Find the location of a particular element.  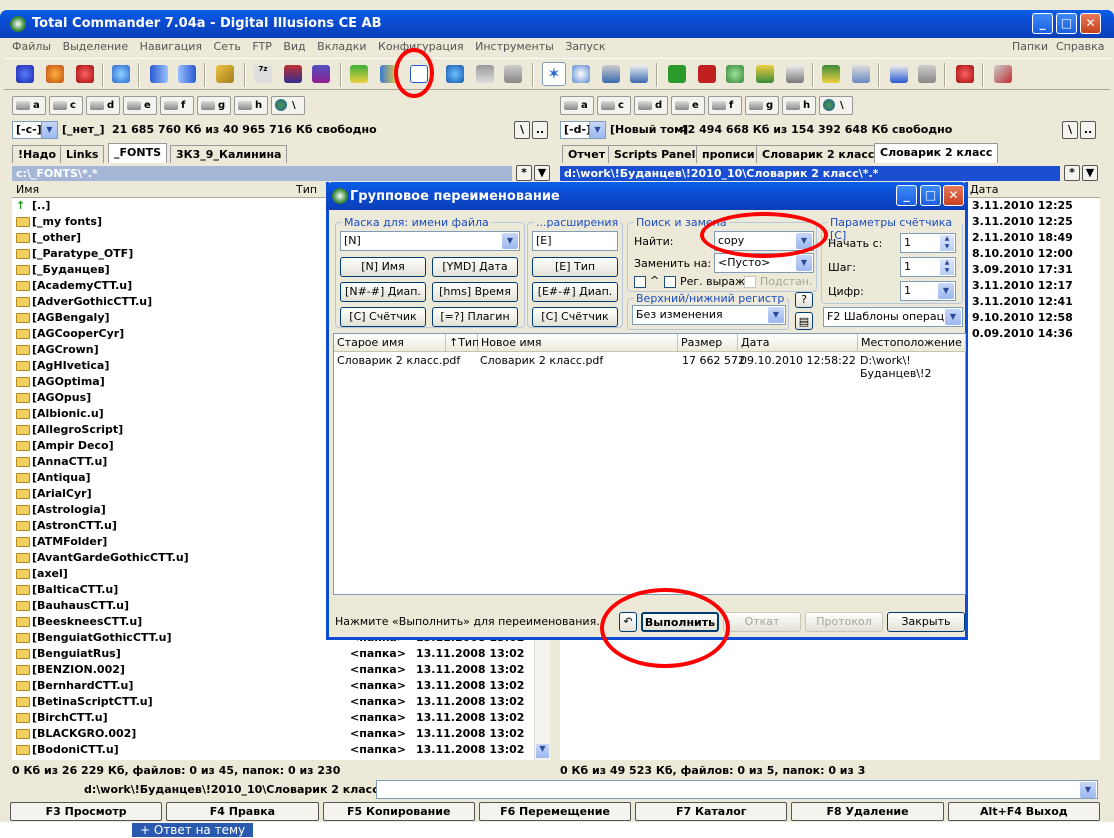

zip-icon: 7z is located at coordinates (263, 74).